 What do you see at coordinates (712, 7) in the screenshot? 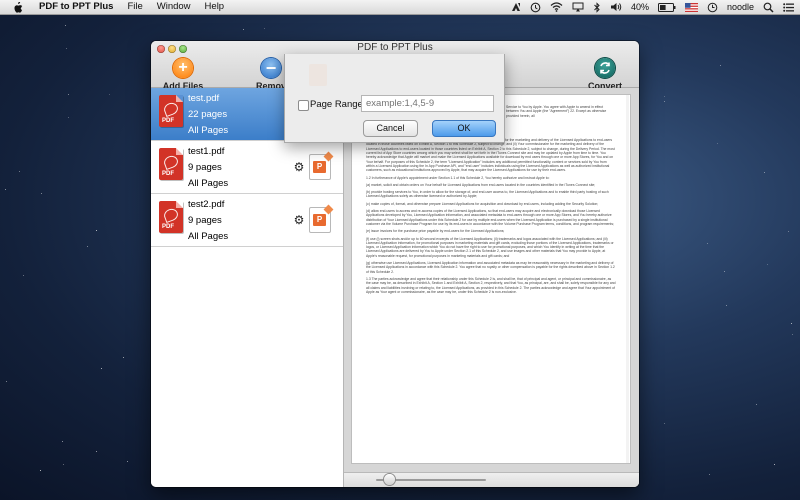
I see `clock-icon` at bounding box center [712, 7].